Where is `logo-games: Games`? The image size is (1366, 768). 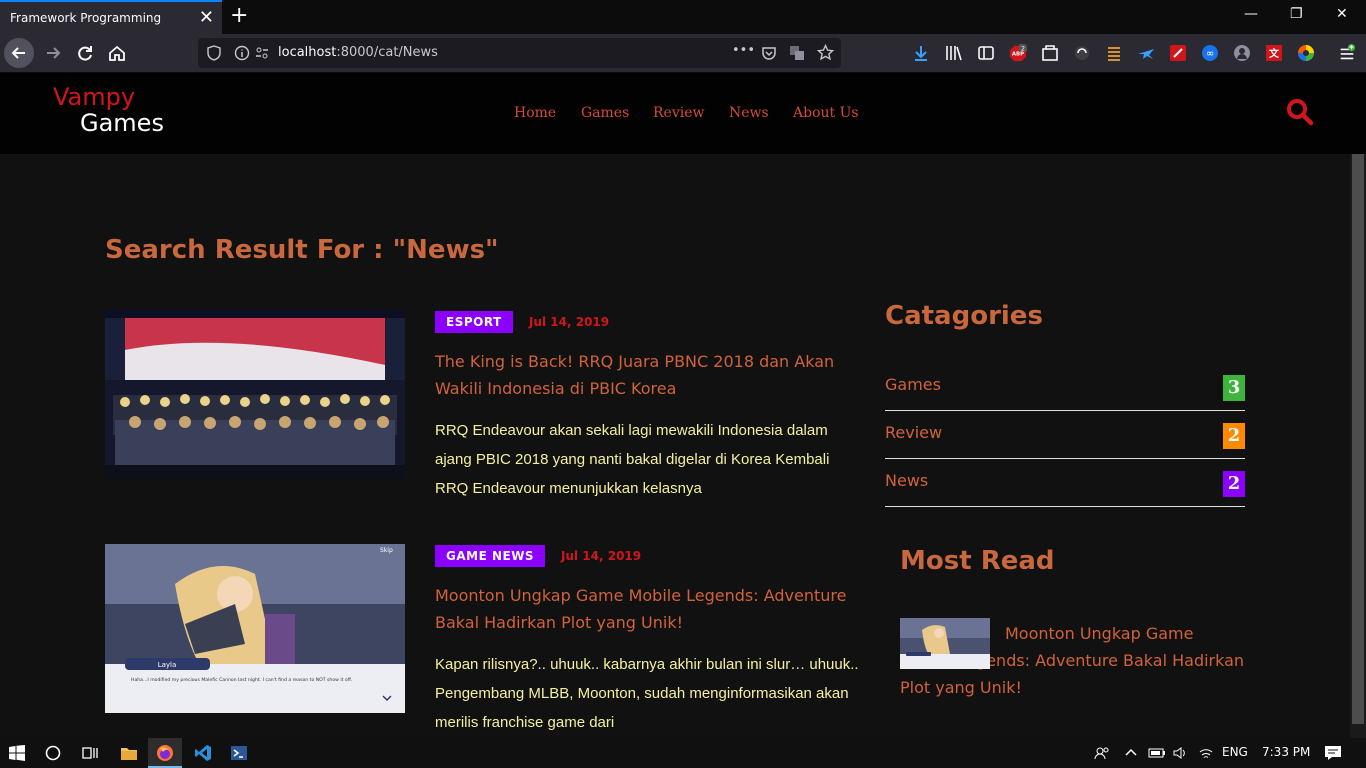
logo-games: Games is located at coordinates (122, 123).